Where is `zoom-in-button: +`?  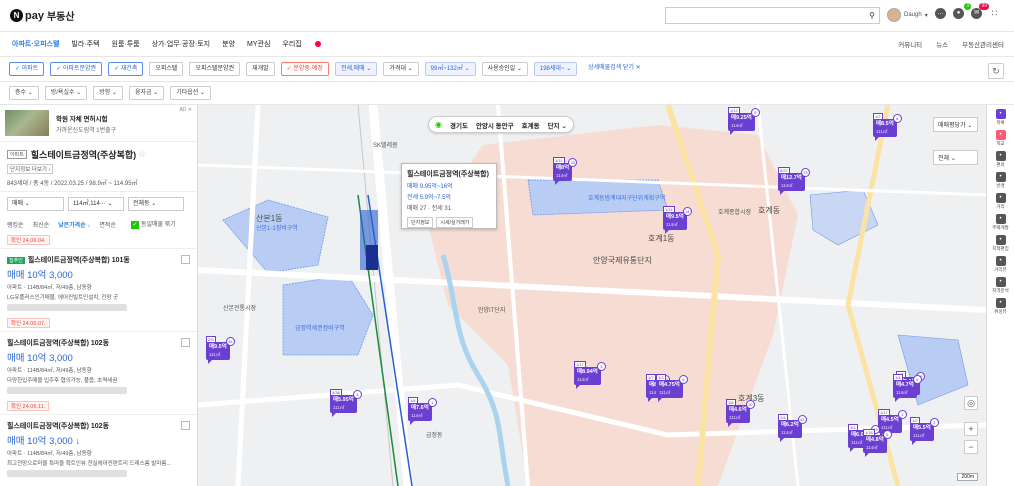
zoom-in-button: + is located at coordinates (971, 429).